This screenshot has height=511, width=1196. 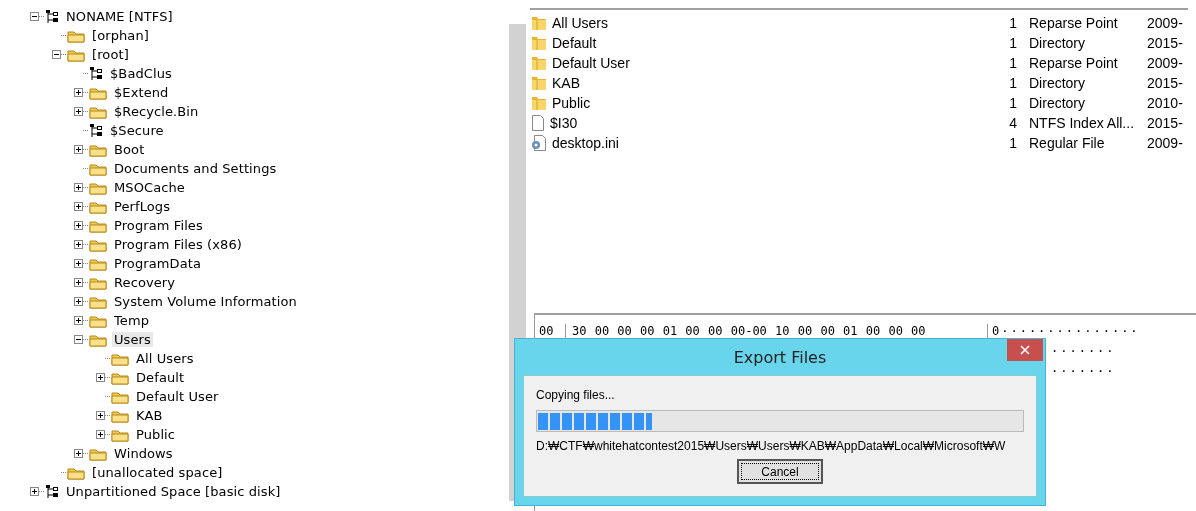 I want to click on tree-item: $Extend, so click(x=141, y=92).